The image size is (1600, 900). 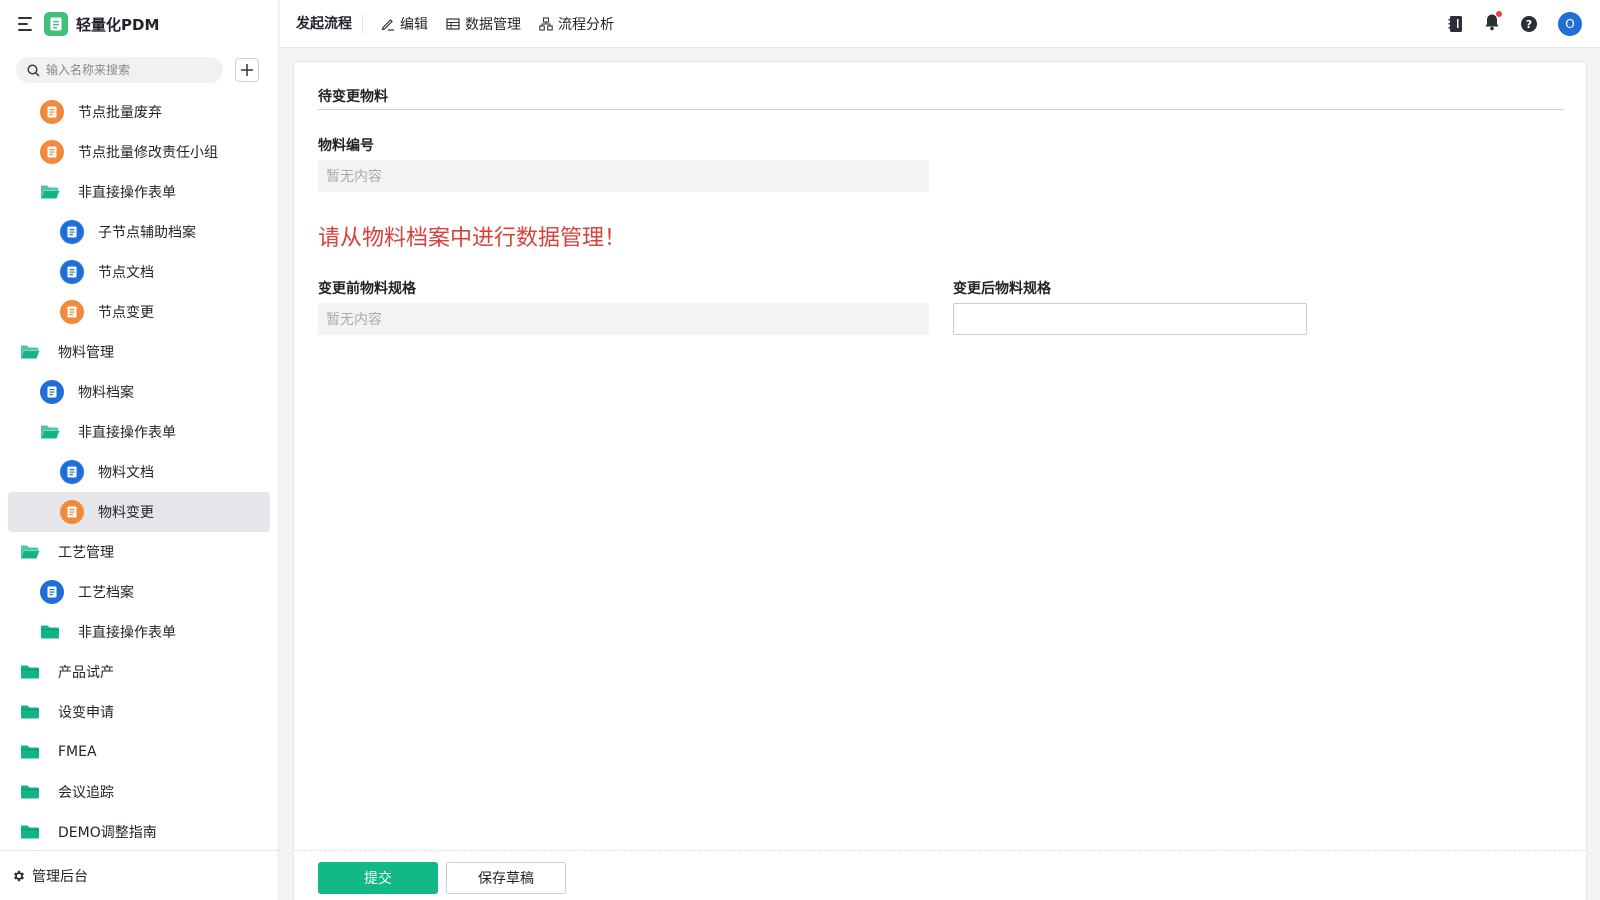 What do you see at coordinates (126, 313) in the screenshot?
I see `tree-item-label: 节点变更` at bounding box center [126, 313].